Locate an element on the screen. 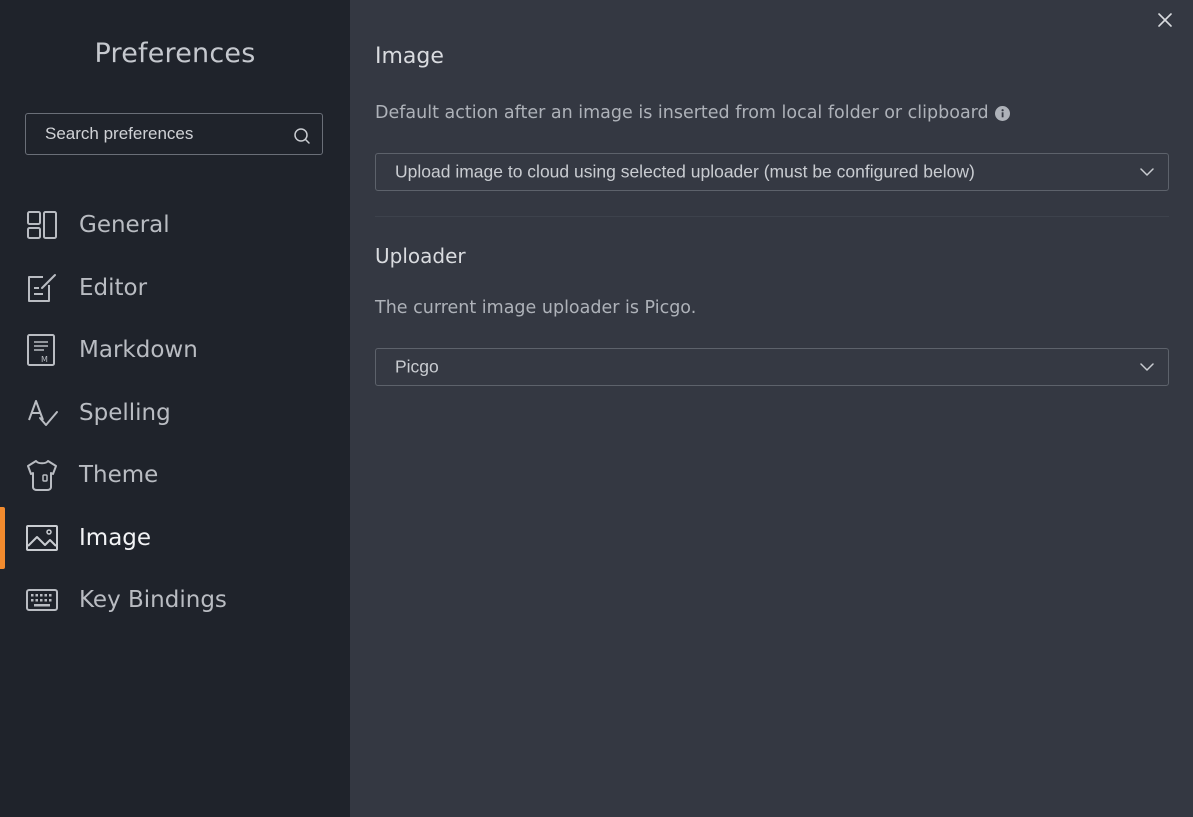 This screenshot has height=817, width=1193. image-icon is located at coordinates (42, 537).